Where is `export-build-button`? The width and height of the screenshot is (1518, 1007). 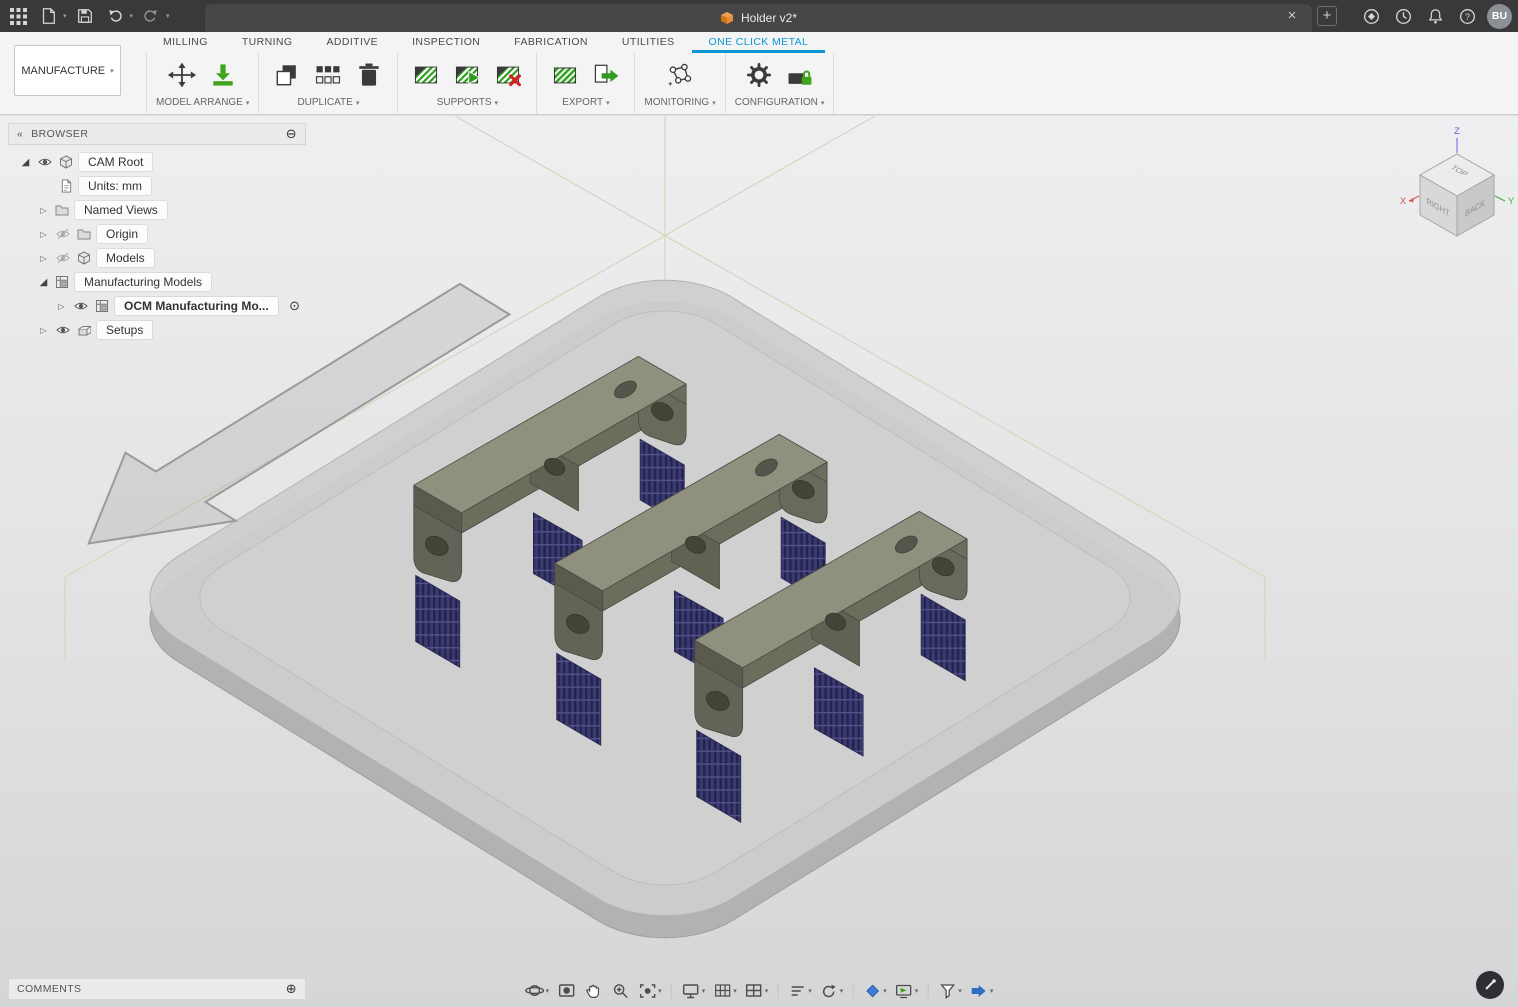
export-build-button is located at coordinates (565, 75).